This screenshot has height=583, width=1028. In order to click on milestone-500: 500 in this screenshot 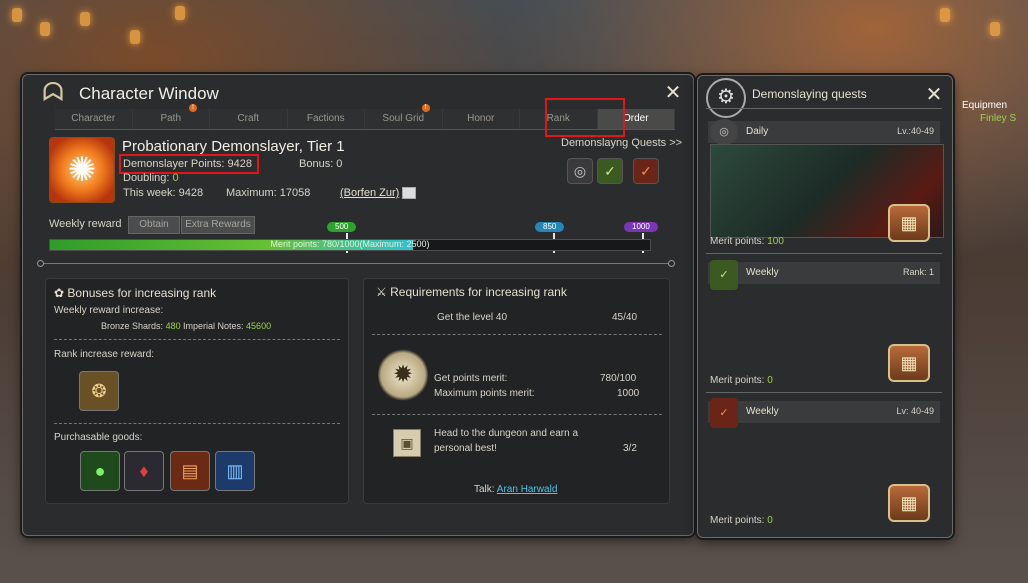, I will do `click(342, 227)`.